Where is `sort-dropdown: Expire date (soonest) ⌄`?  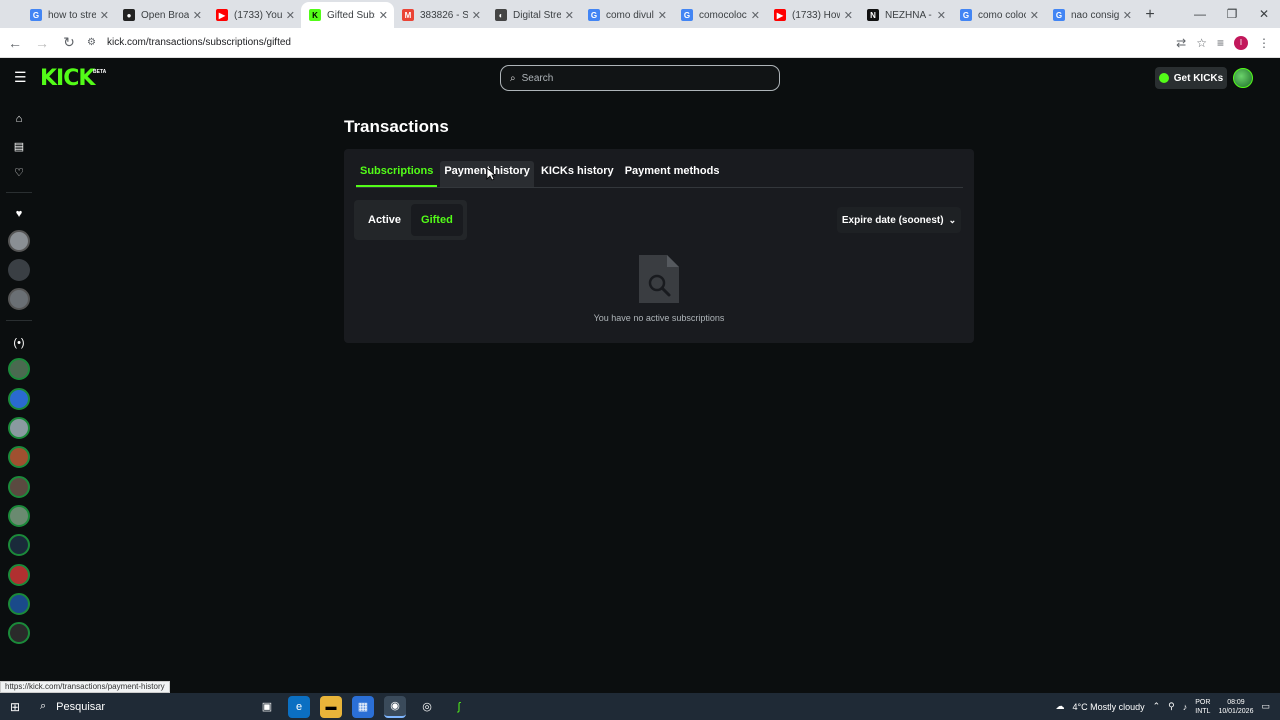 sort-dropdown: Expire date (soonest) ⌄ is located at coordinates (899, 220).